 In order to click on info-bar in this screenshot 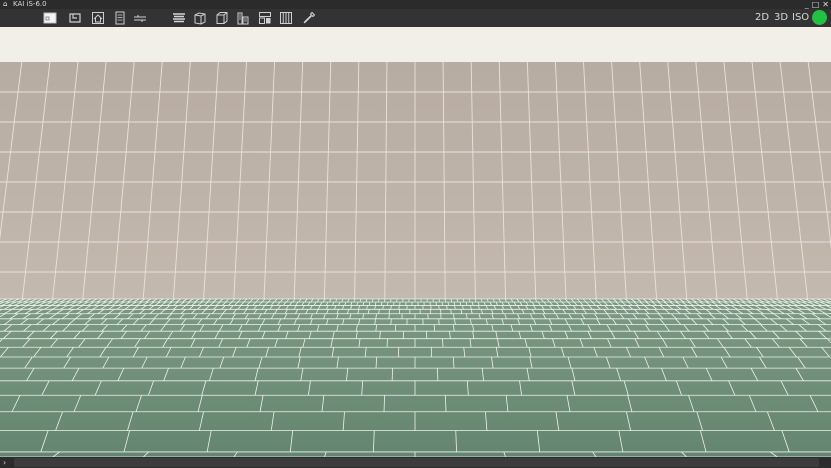, I will do `click(415, 45)`.